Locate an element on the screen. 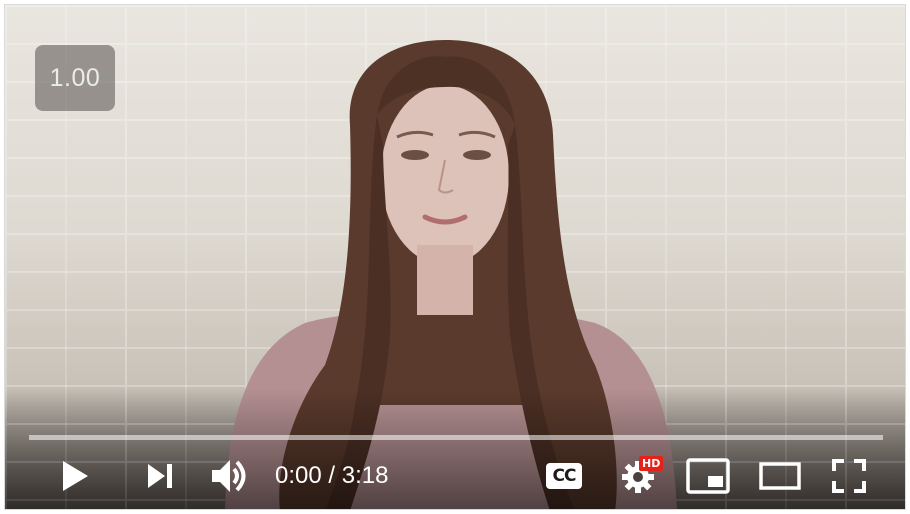 This screenshot has height=514, width=910. settings-button: HD is located at coordinates (639, 476).